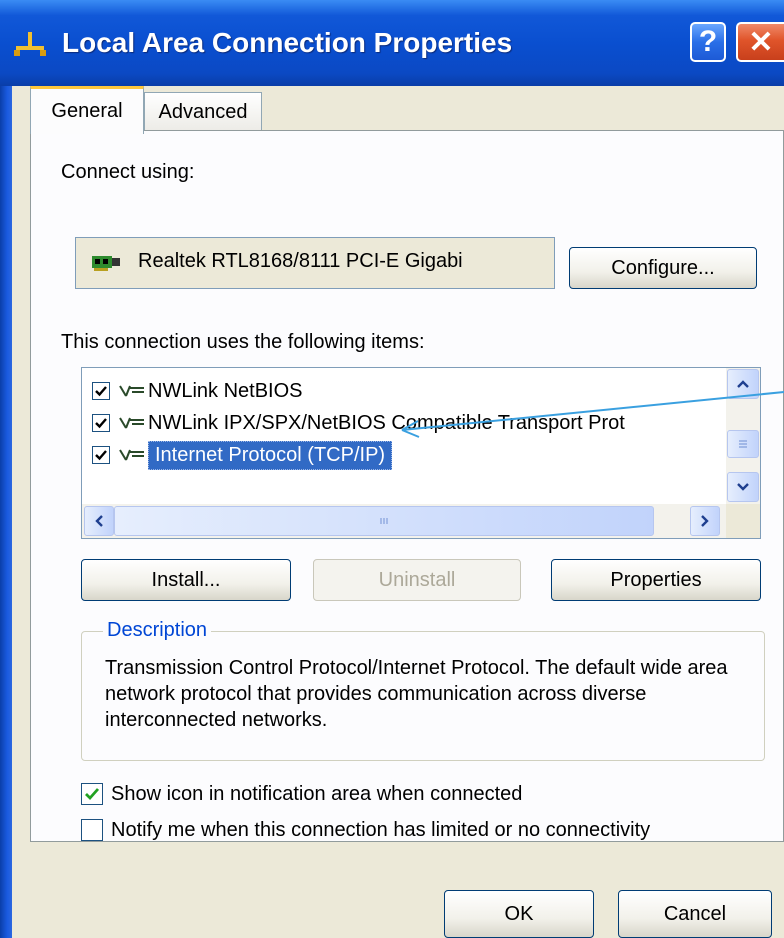  I want to click on adapter-field: Realtek RTL8168/8111 PCI-E Gigabi, so click(315, 263).